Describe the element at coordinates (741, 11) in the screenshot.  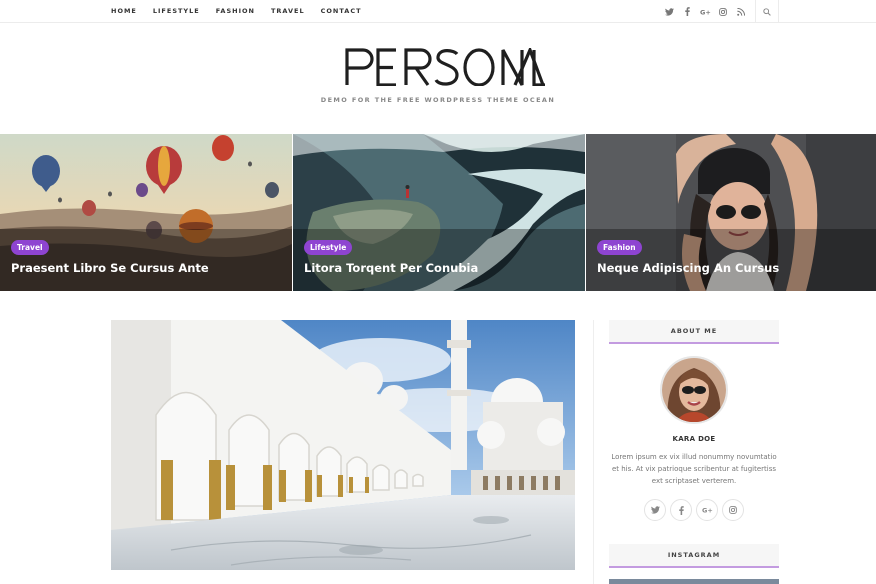
I see `rss-icon` at that location.